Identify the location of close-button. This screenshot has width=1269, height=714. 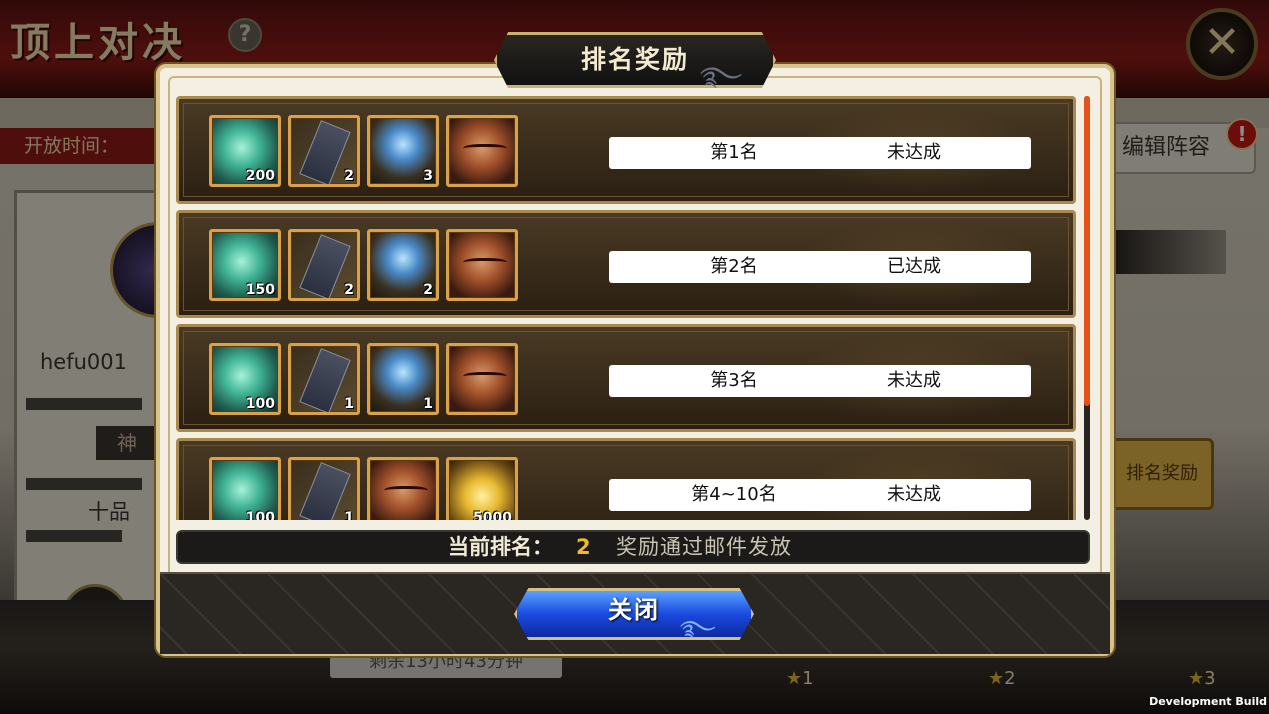
(634, 614).